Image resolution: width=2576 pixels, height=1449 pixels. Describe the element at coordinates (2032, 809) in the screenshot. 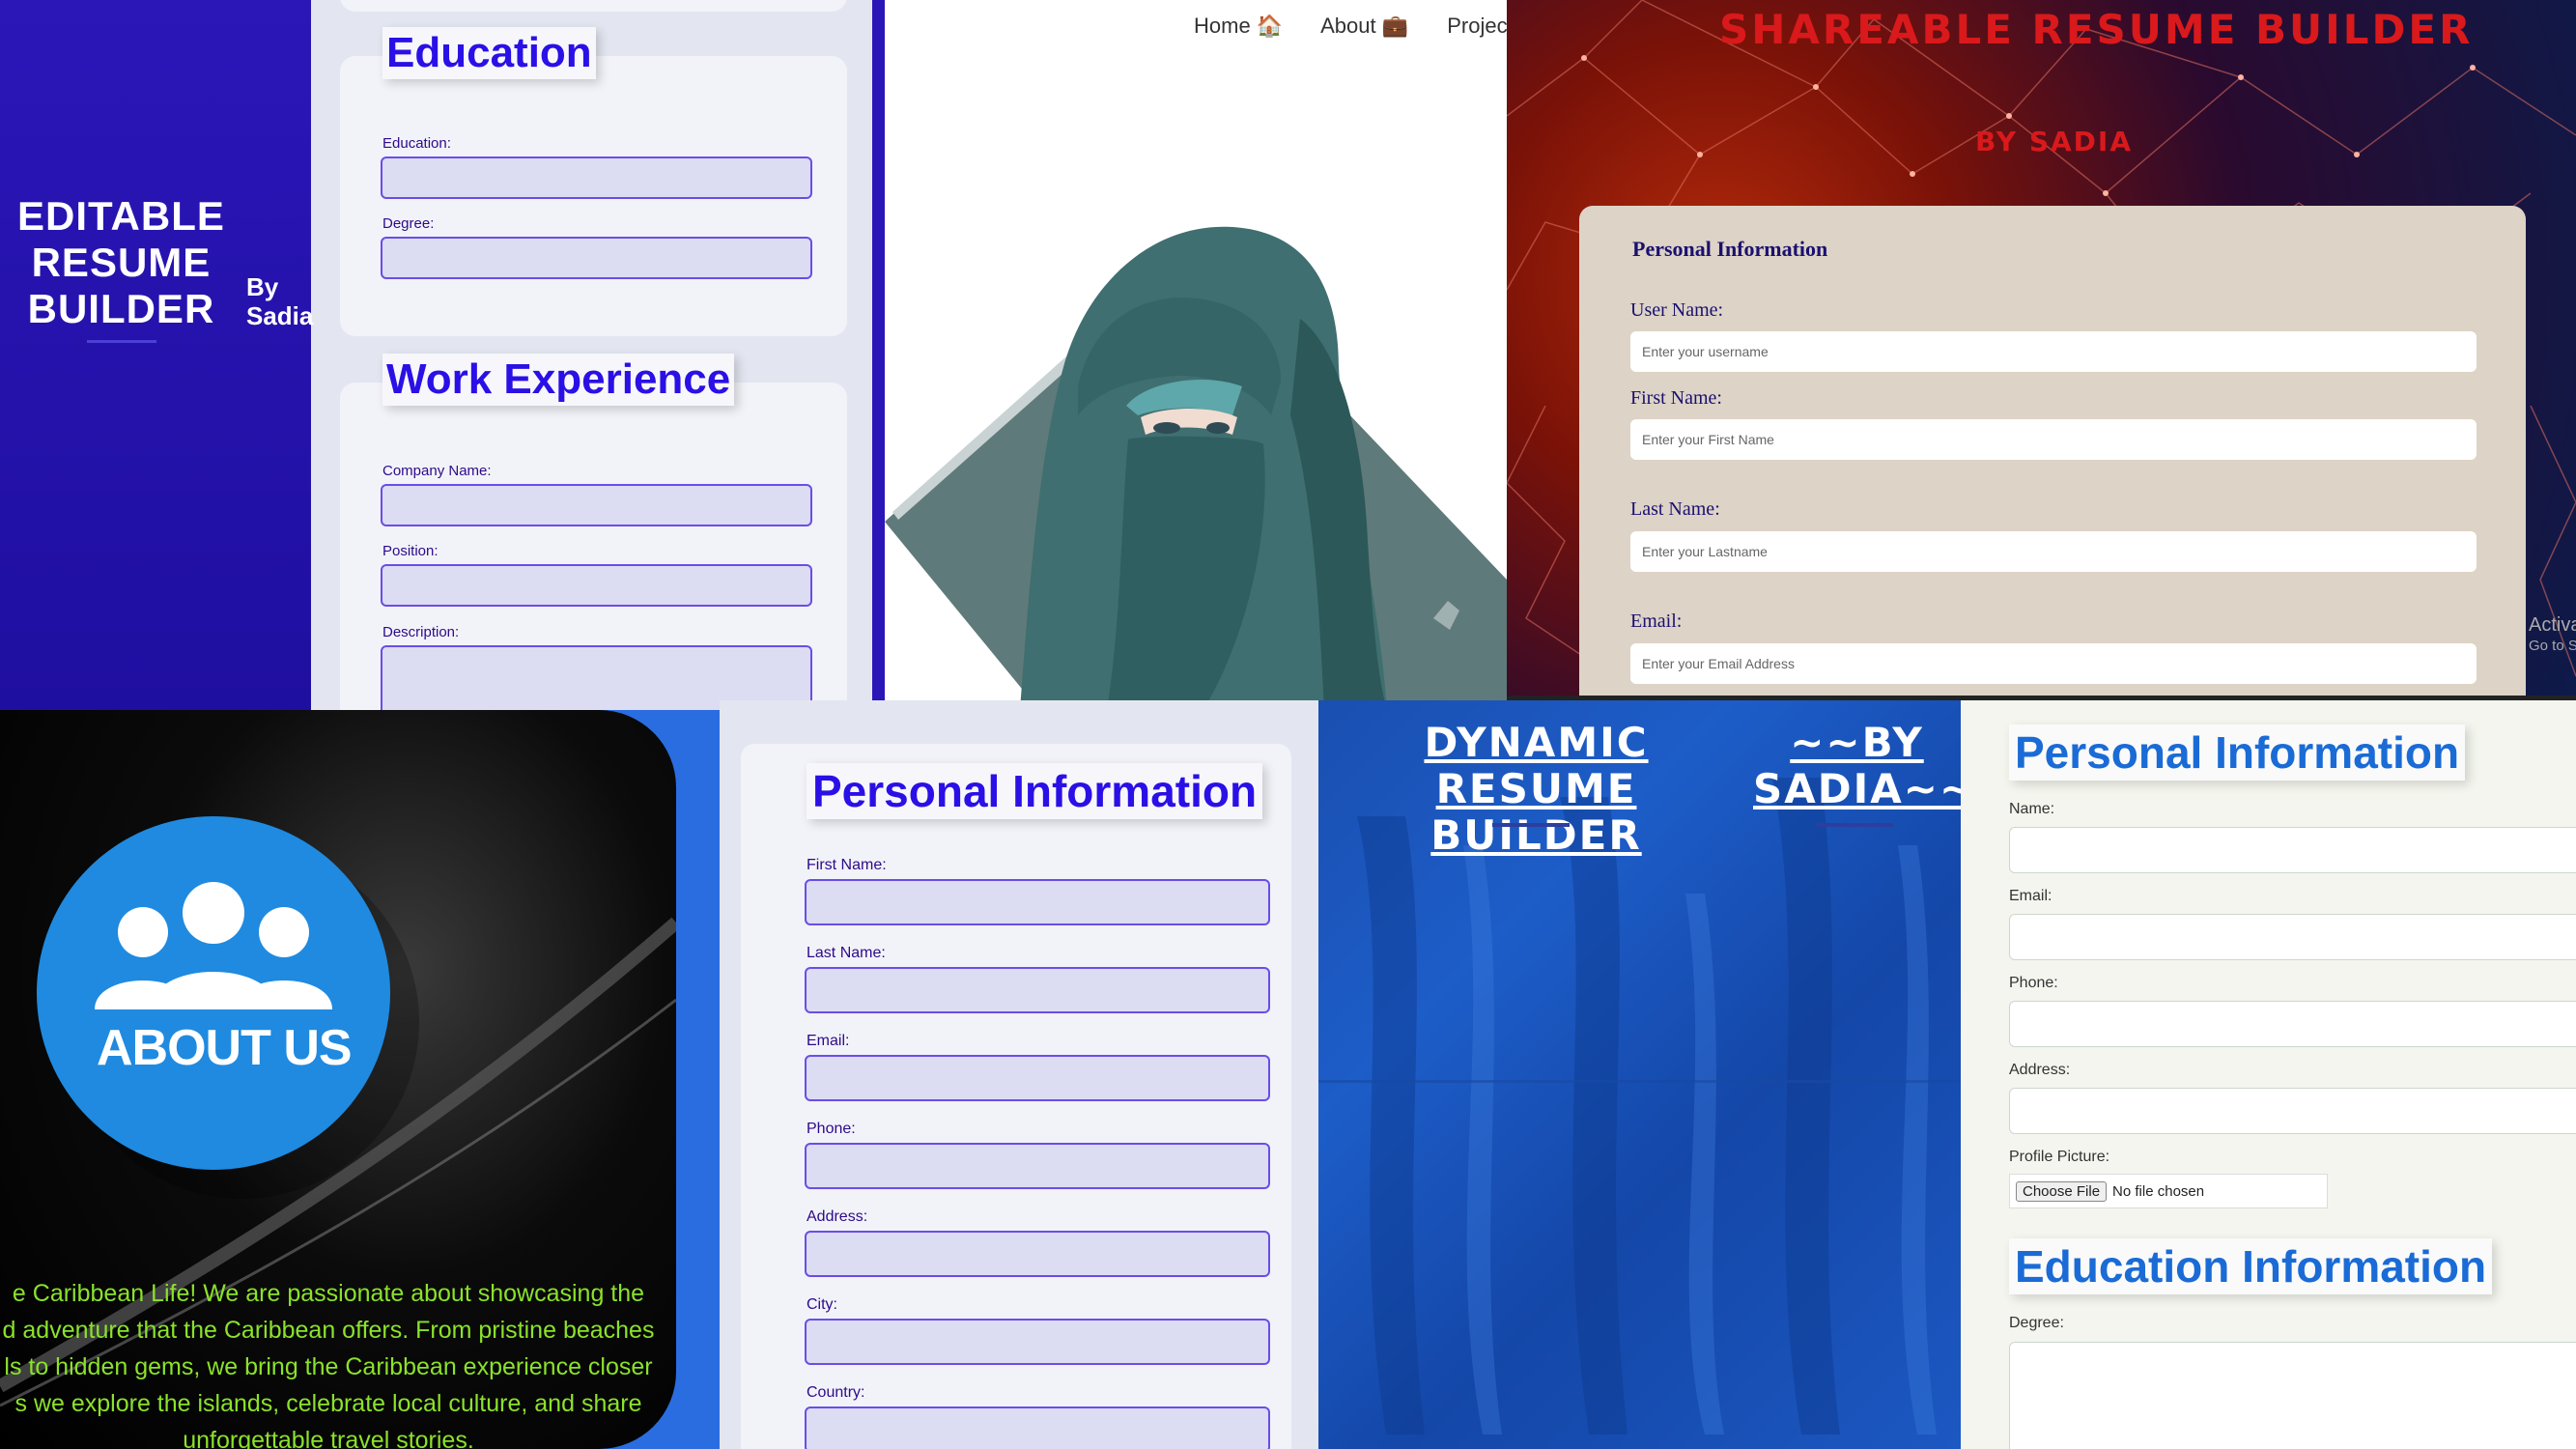

I see `name-label: Name:` at that location.